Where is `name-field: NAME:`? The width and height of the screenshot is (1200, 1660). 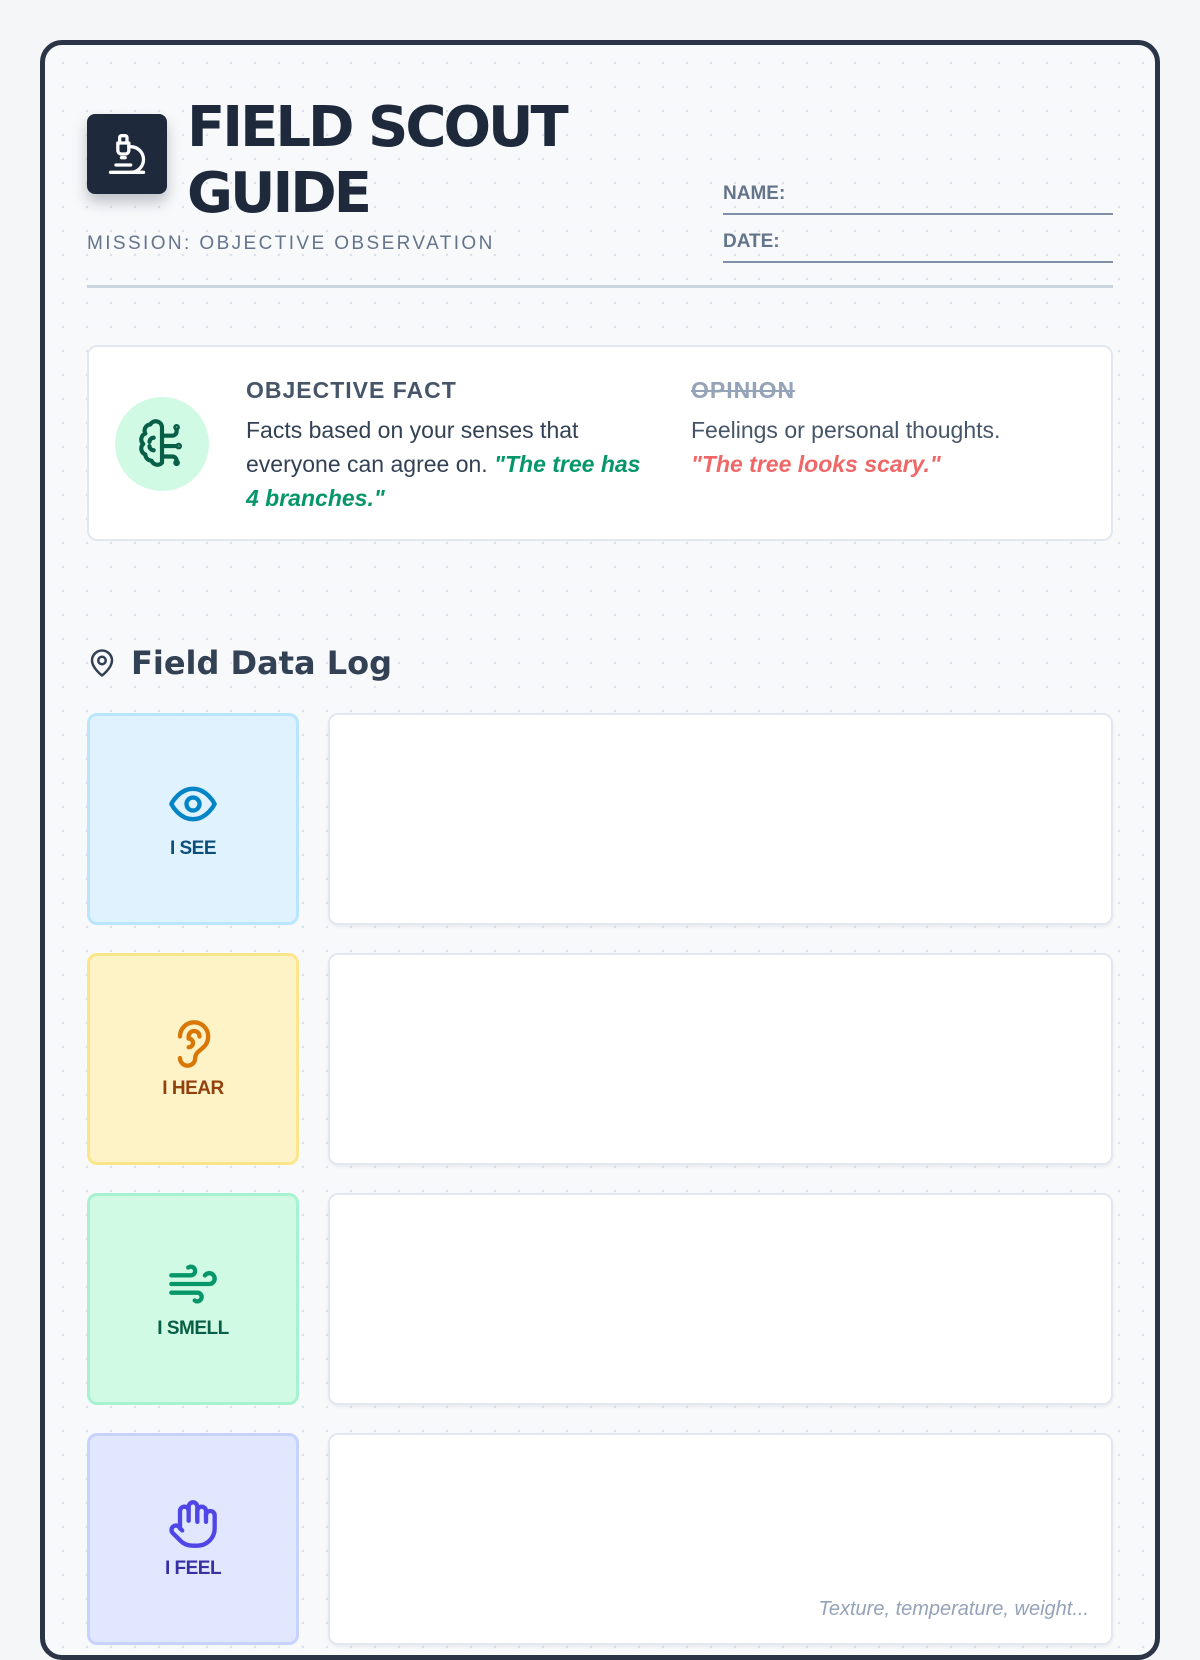 name-field: NAME: is located at coordinates (918, 195).